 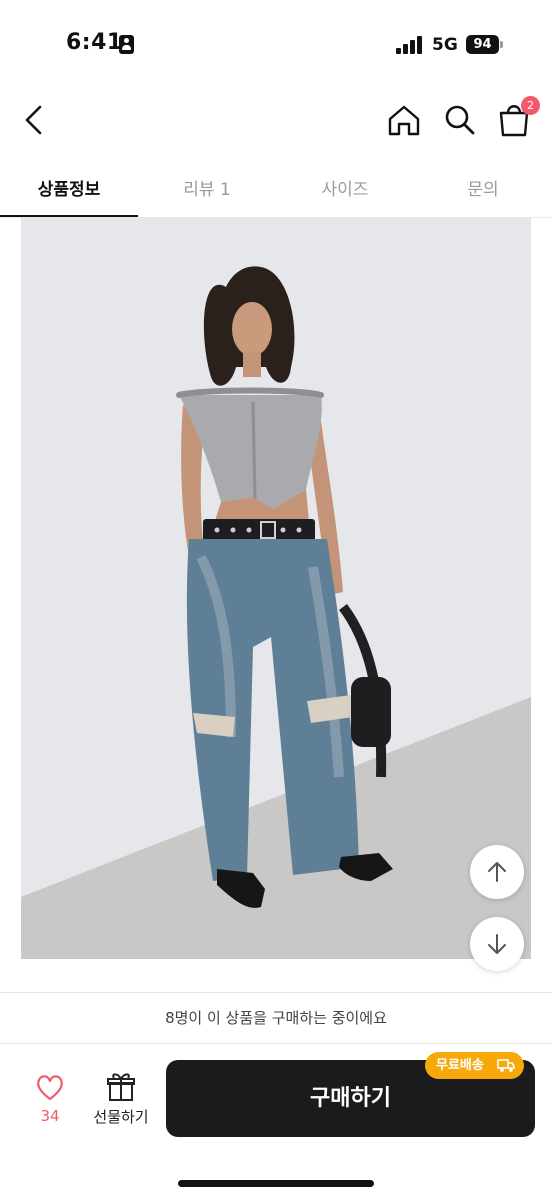 What do you see at coordinates (121, 1117) in the screenshot?
I see `gift-label: 선물하기` at bounding box center [121, 1117].